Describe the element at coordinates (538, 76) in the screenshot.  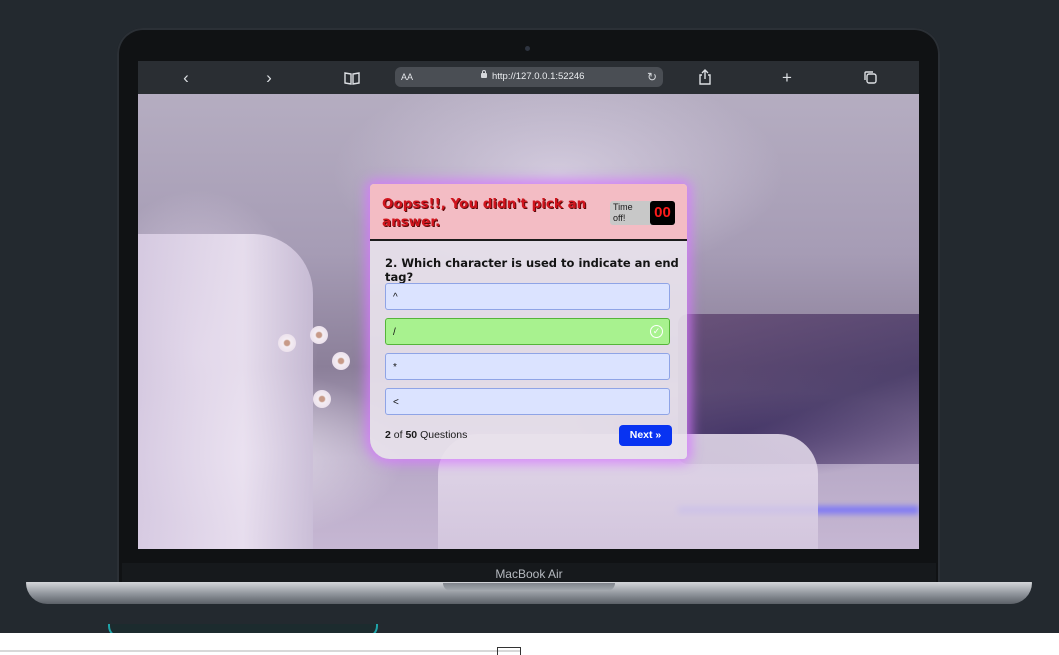
I see `url-text: http://127.0.0.1:52246` at that location.